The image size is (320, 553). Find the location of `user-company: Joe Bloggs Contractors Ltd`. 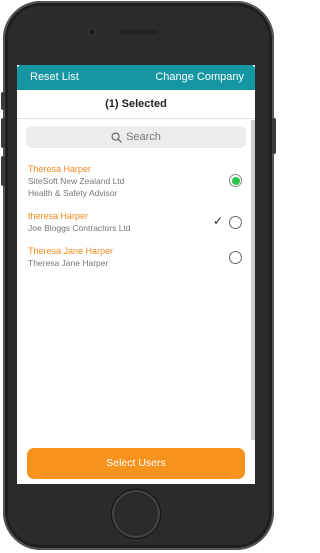

user-company: Joe Bloggs Contractors Ltd is located at coordinates (79, 228).